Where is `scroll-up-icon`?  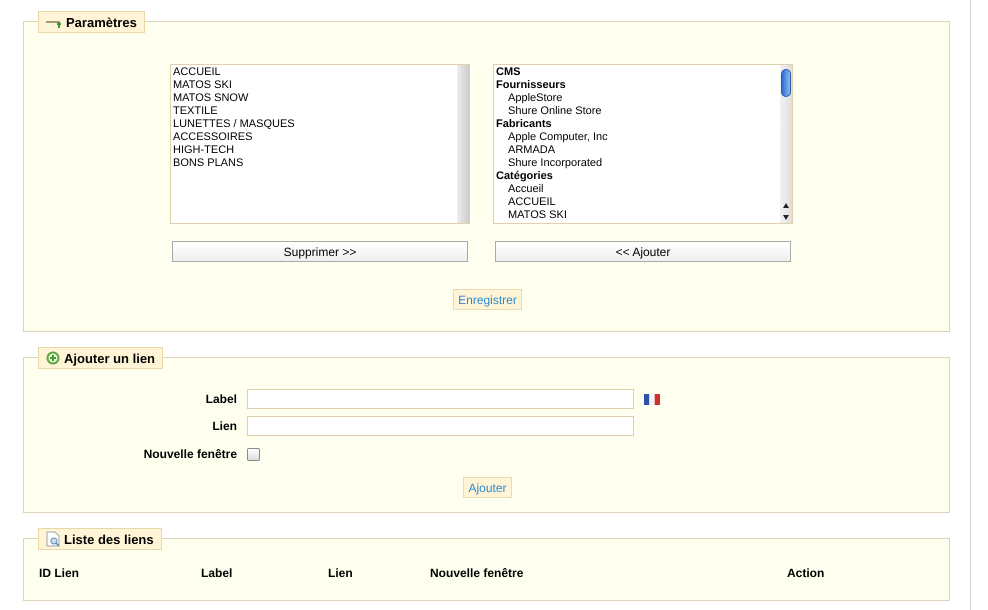
scroll-up-icon is located at coordinates (786, 205).